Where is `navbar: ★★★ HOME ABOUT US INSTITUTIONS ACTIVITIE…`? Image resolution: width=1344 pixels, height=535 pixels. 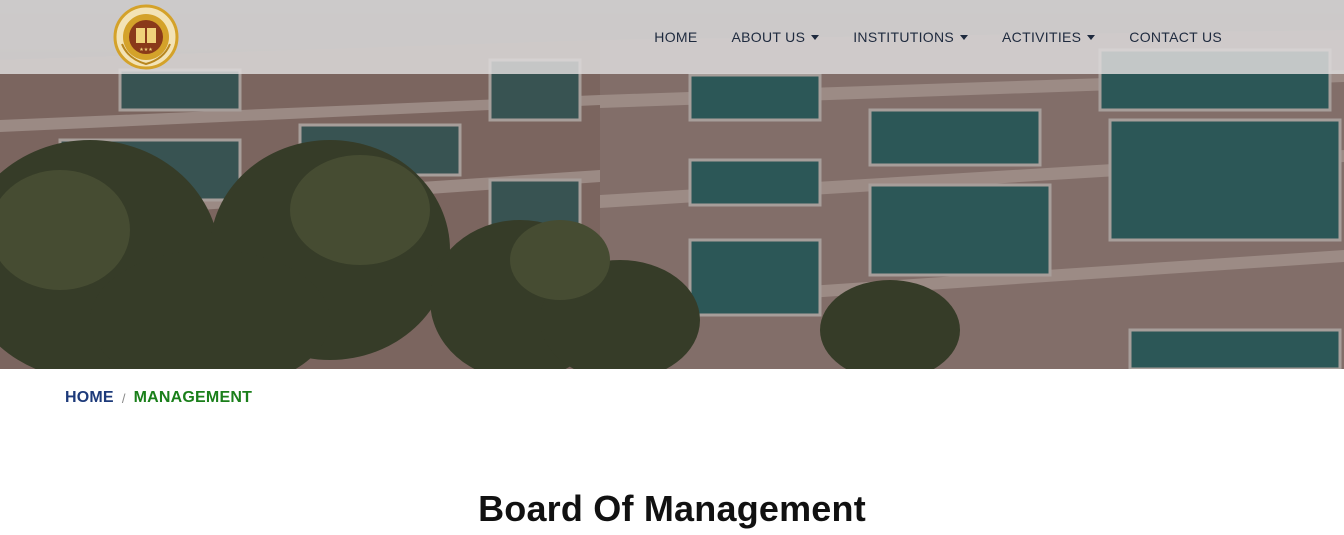 navbar: ★★★ HOME ABOUT US INSTITUTIONS ACTIVITIE… is located at coordinates (672, 37).